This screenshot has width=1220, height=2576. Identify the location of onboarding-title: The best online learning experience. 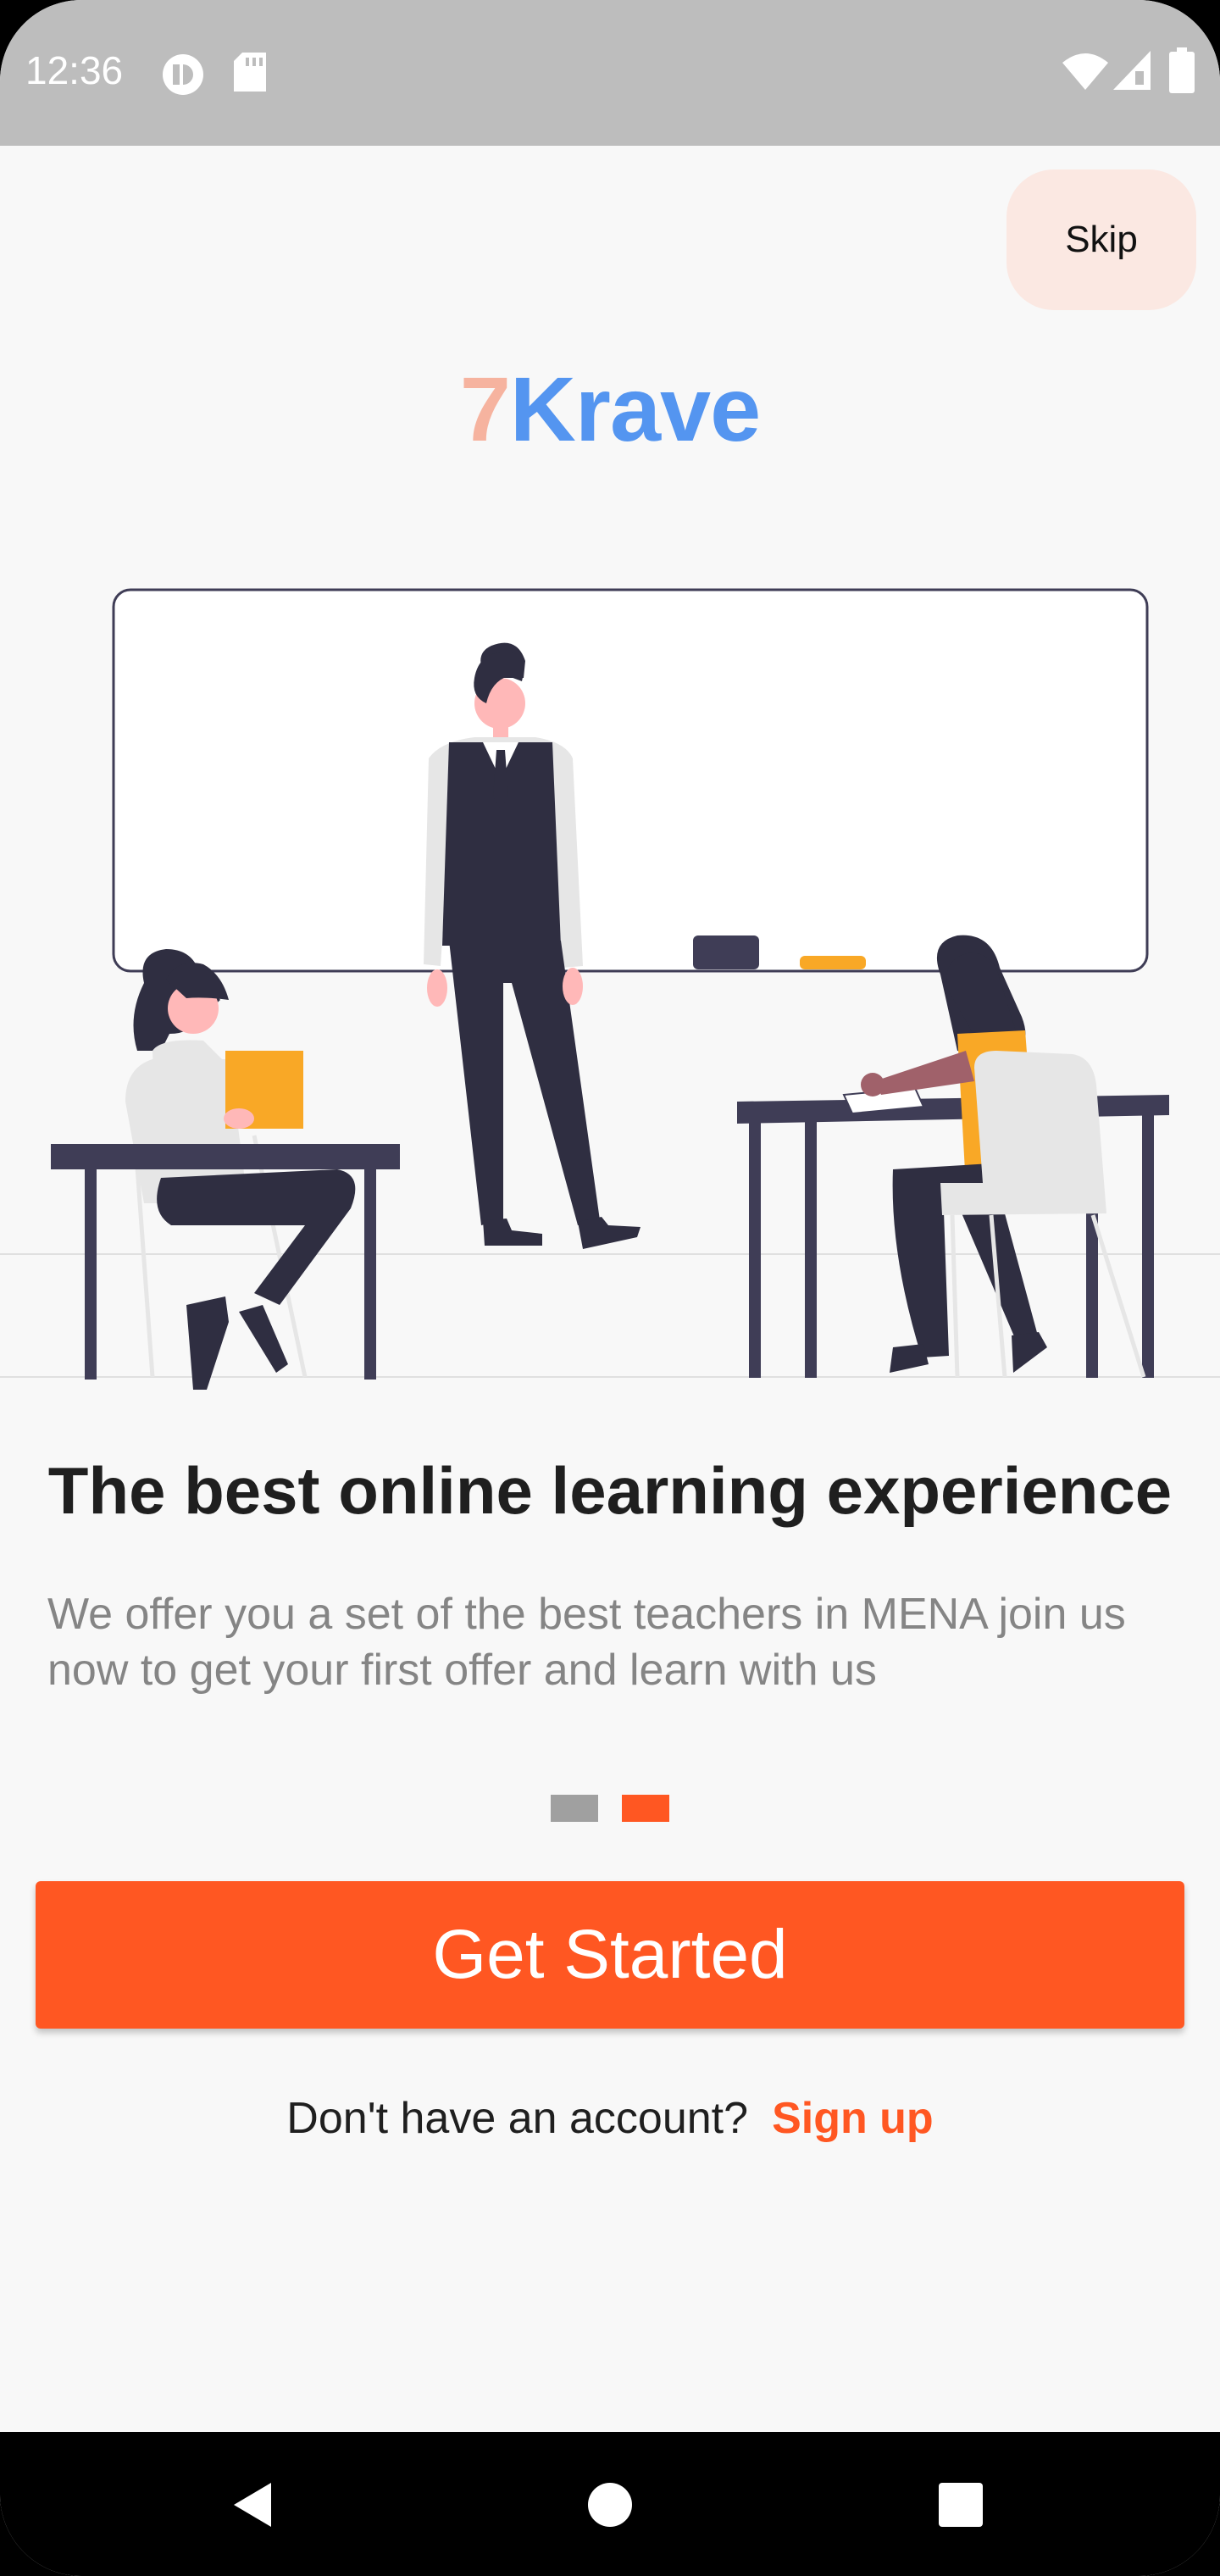
(610, 1490).